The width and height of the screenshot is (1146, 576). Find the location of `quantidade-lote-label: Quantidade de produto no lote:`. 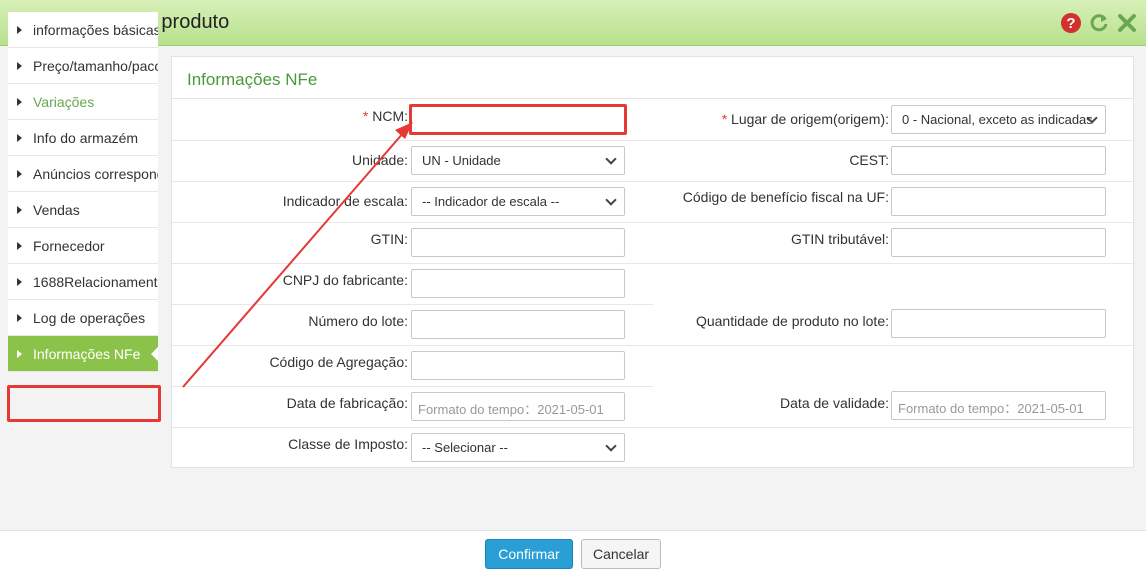

quantidade-lote-label: Quantidade de produto no lote: is located at coordinates (792, 321).